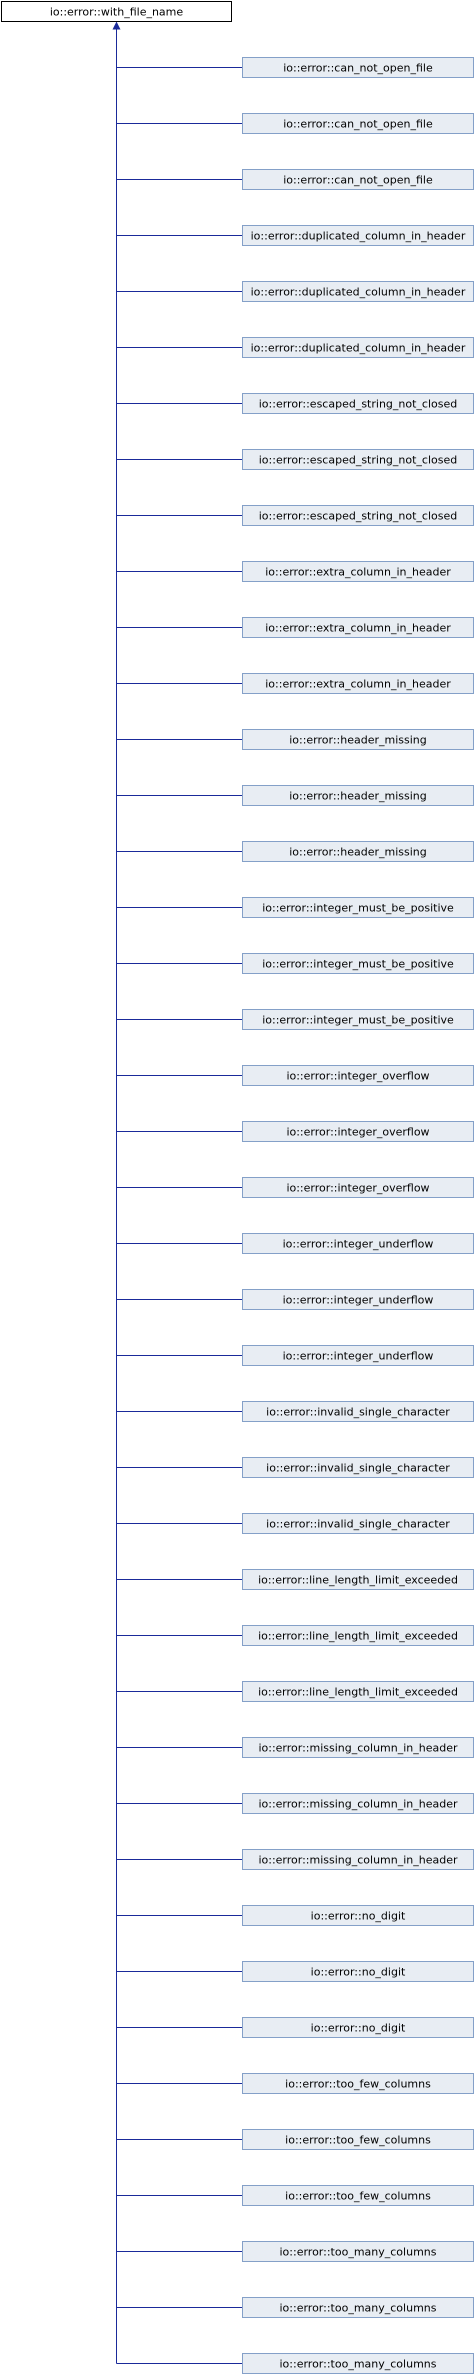  What do you see at coordinates (116, 25) in the screenshot?
I see `inheritance-arrowhead` at bounding box center [116, 25].